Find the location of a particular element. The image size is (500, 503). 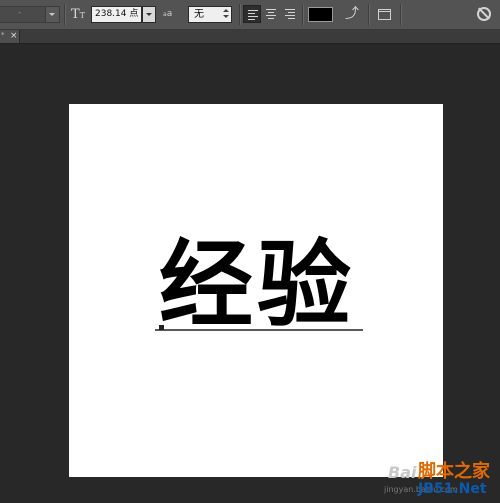

panels-icon is located at coordinates (384, 14).